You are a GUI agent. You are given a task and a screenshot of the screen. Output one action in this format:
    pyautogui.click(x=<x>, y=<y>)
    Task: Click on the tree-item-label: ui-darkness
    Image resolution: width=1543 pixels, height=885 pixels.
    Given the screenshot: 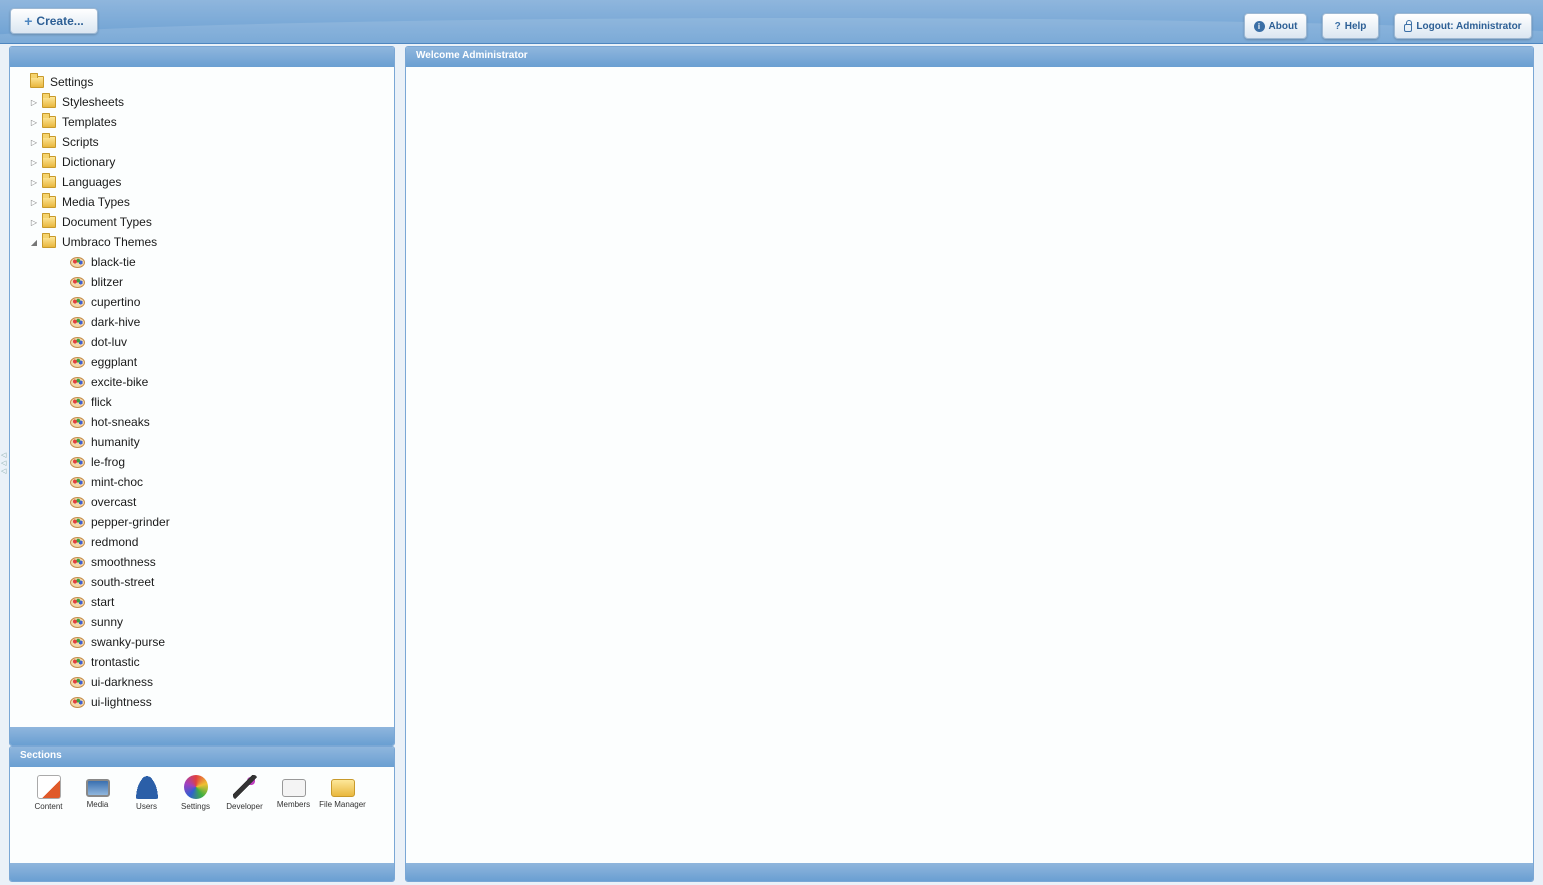 What is the action you would take?
    pyautogui.click(x=122, y=682)
    